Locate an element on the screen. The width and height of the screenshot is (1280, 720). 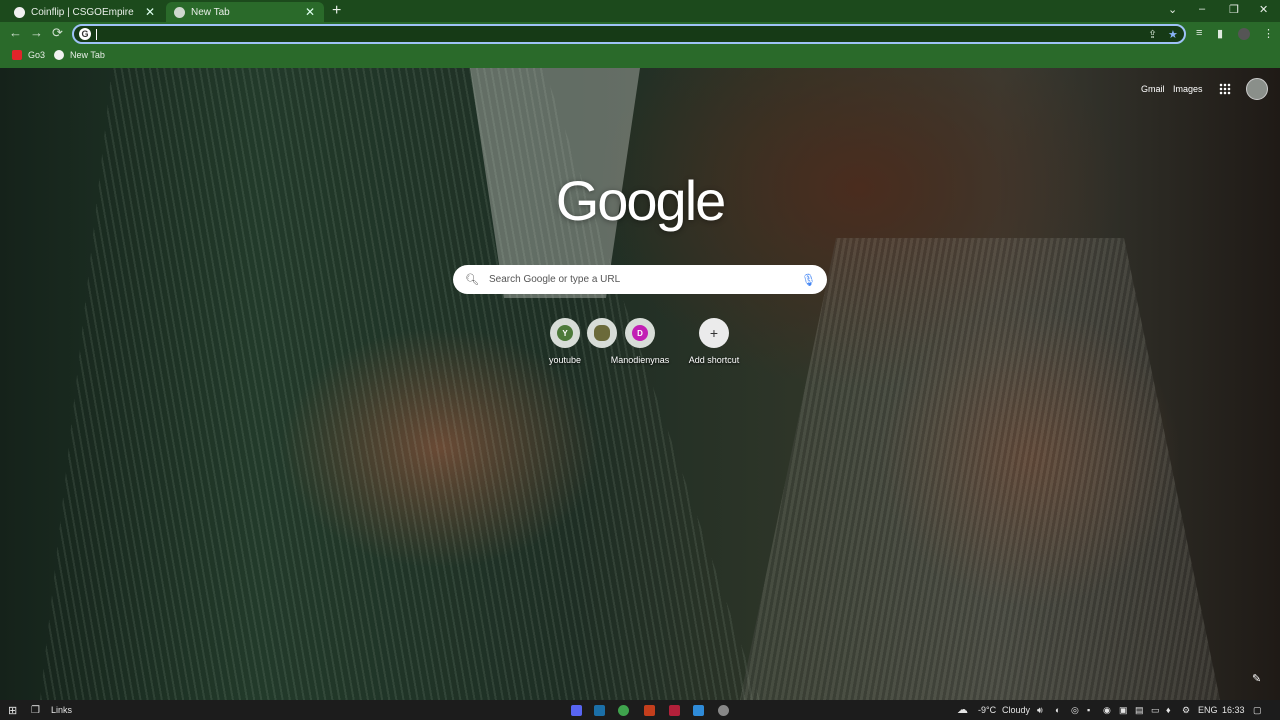
shortcut-manodienynas: D Manodienynas is located at coordinates (640, 341).